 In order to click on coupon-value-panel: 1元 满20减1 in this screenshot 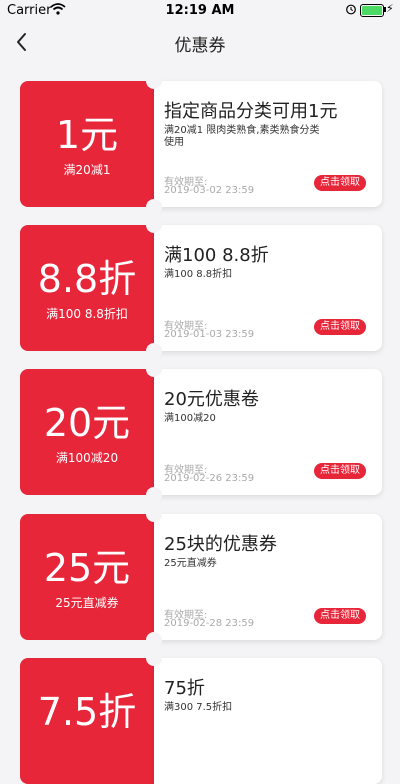, I will do `click(87, 144)`.